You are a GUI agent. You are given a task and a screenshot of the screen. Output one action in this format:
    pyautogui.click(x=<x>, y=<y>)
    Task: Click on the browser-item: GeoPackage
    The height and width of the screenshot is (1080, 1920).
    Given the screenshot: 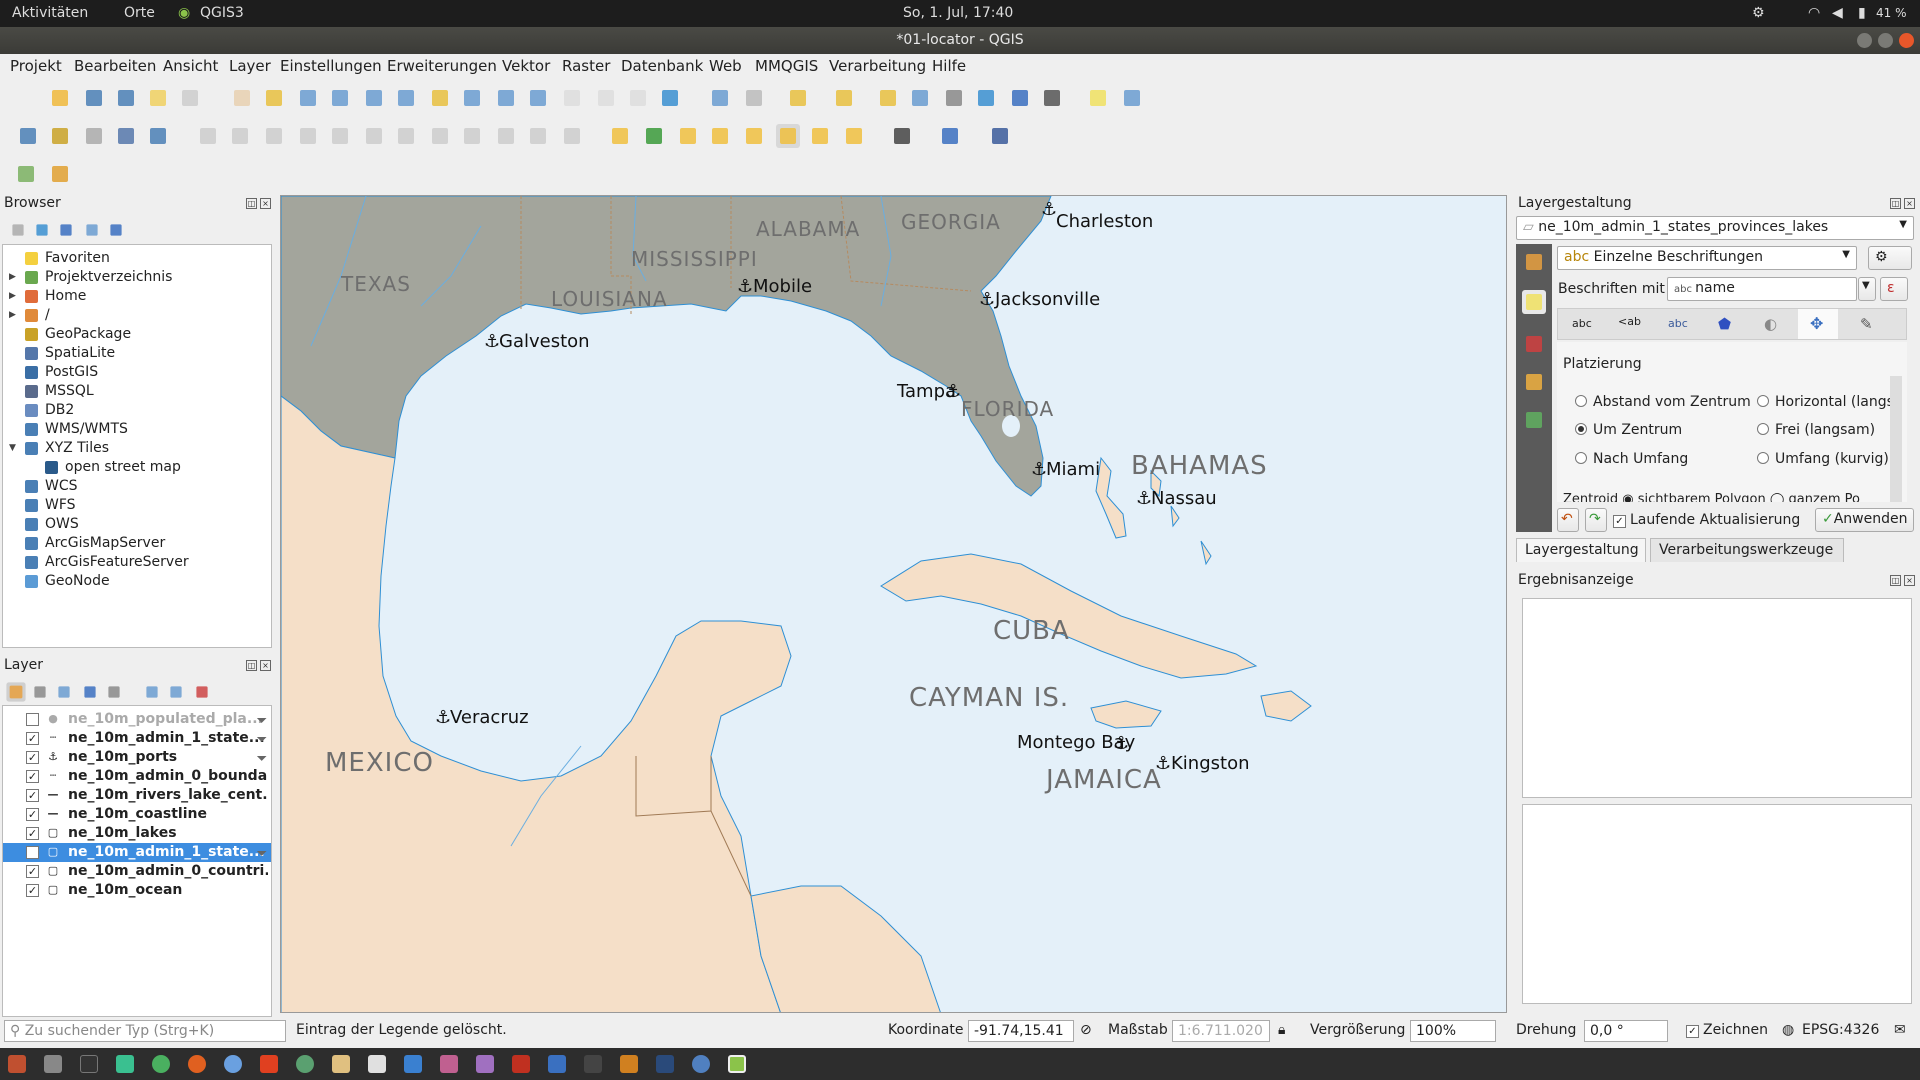 What is the action you would take?
    pyautogui.click(x=137, y=334)
    